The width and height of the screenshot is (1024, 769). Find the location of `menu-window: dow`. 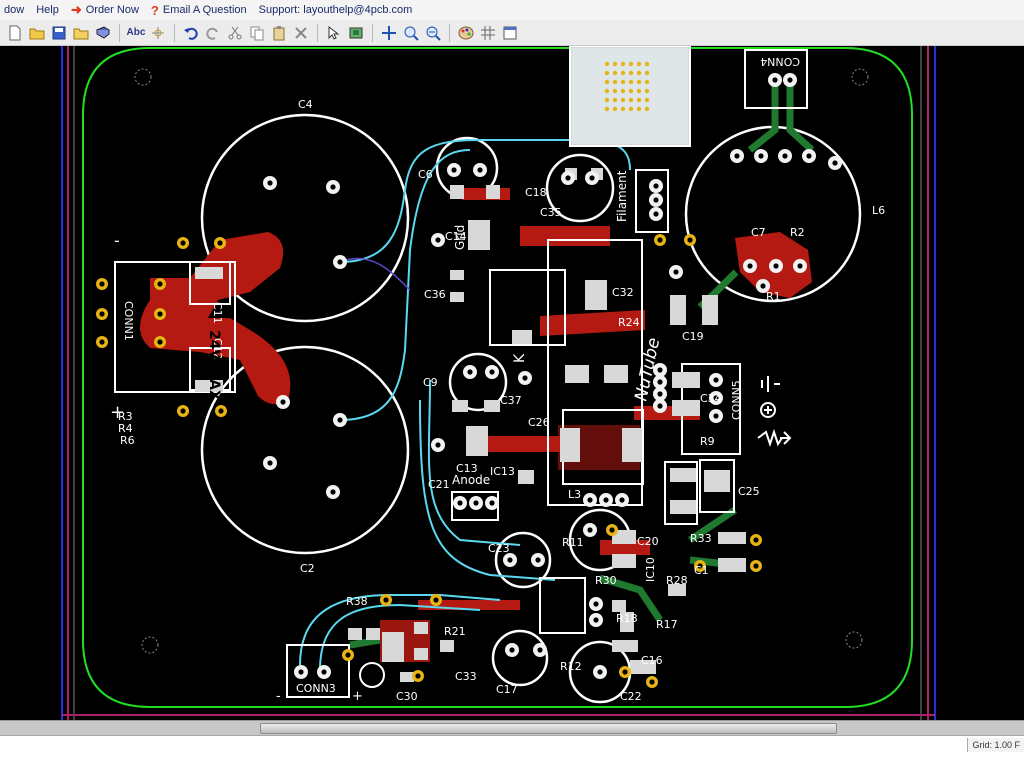

menu-window: dow is located at coordinates (16, 10).